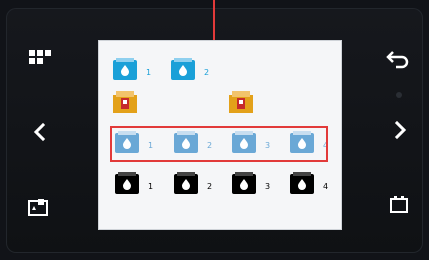 Image resolution: width=429 pixels, height=260 pixels. What do you see at coordinates (326, 186) in the screenshot?
I see `cartridge-label: 4` at bounding box center [326, 186].